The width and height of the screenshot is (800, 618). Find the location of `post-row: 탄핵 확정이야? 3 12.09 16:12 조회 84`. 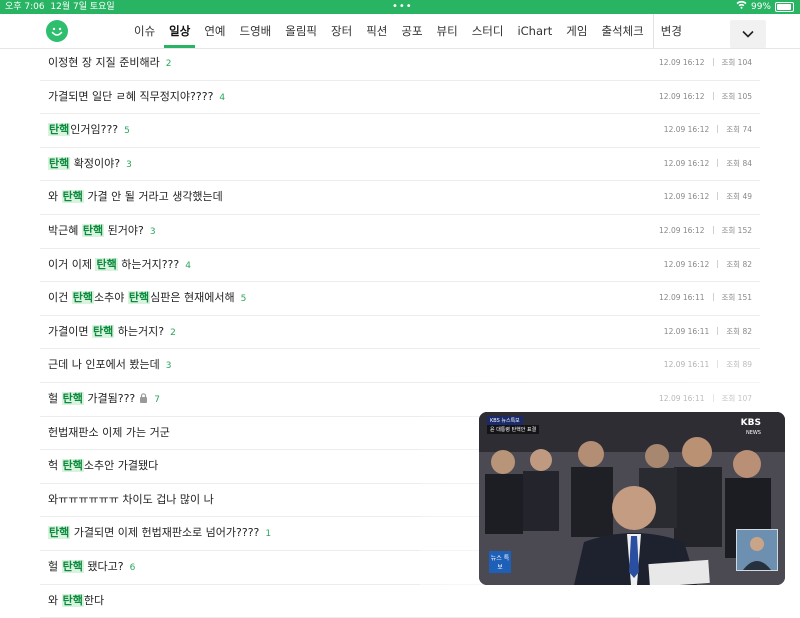

post-row: 탄핵 확정이야? 3 12.09 16:12 조회 84 is located at coordinates (400, 165).